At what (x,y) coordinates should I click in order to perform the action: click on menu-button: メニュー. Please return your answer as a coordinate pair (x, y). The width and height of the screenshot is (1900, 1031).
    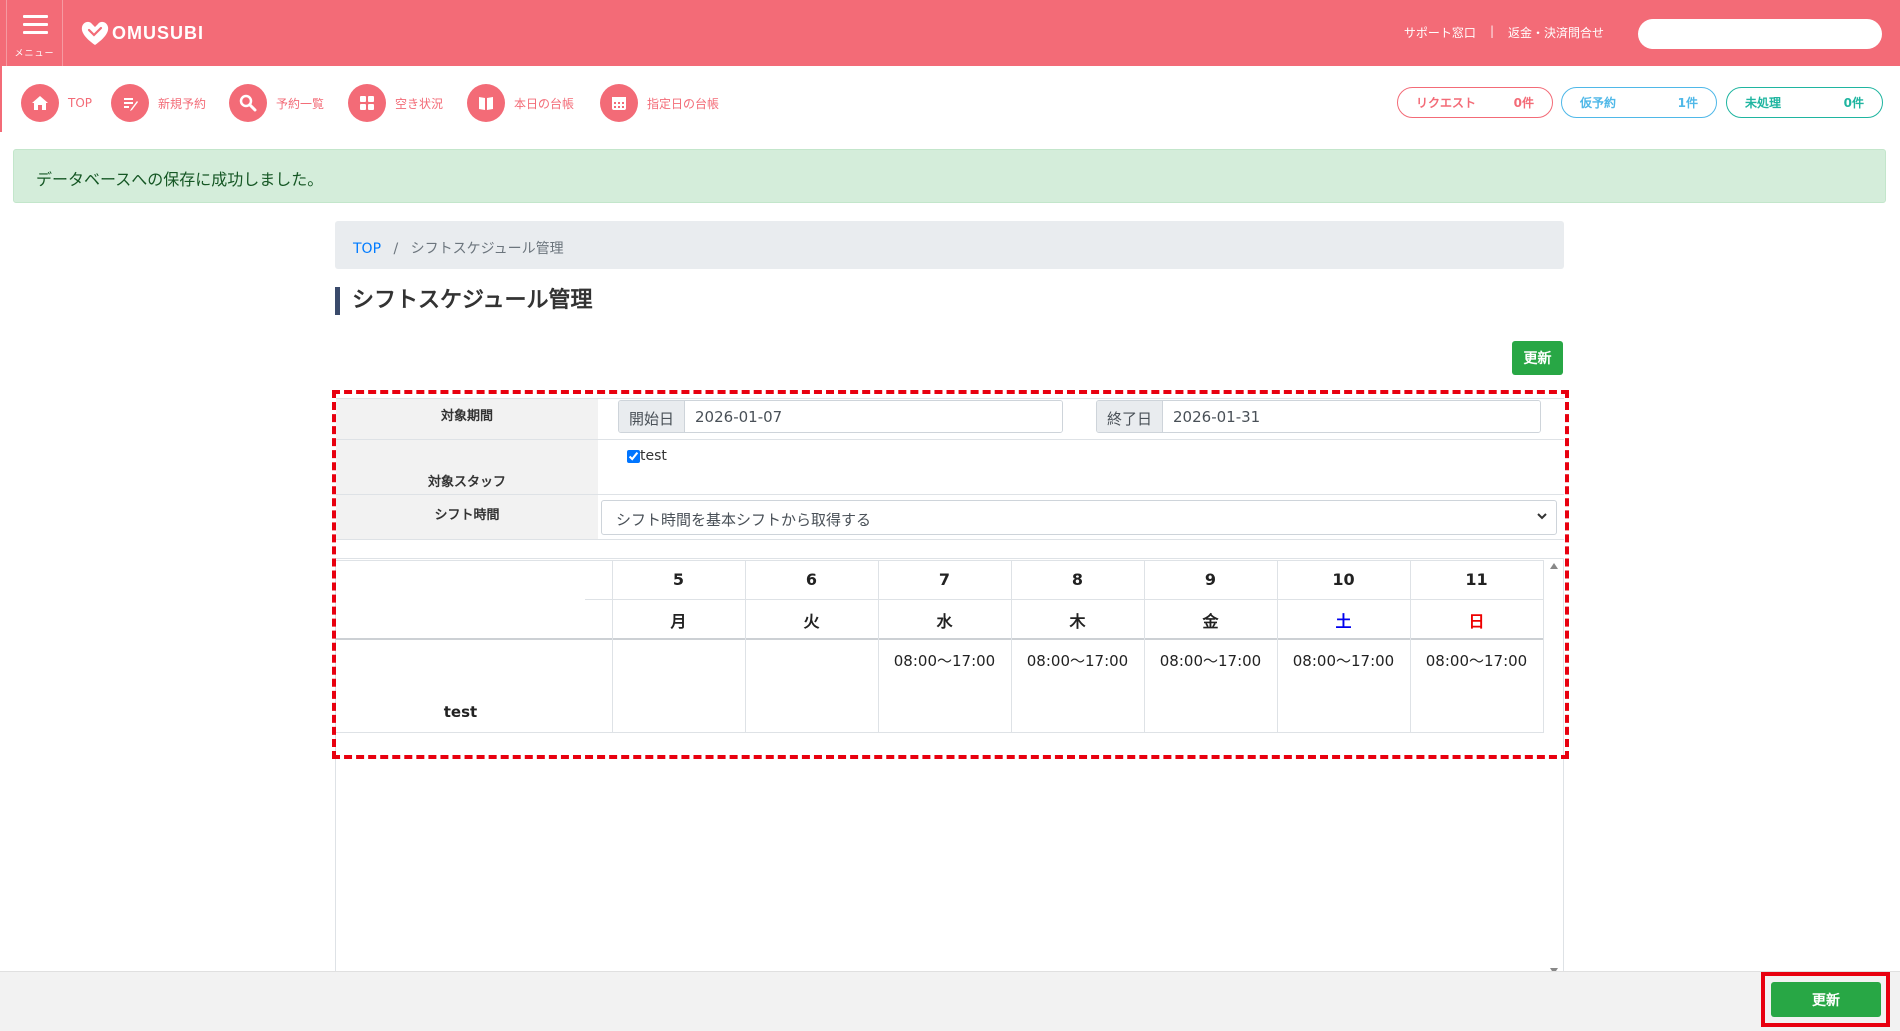
    Looking at the image, I should click on (34, 33).